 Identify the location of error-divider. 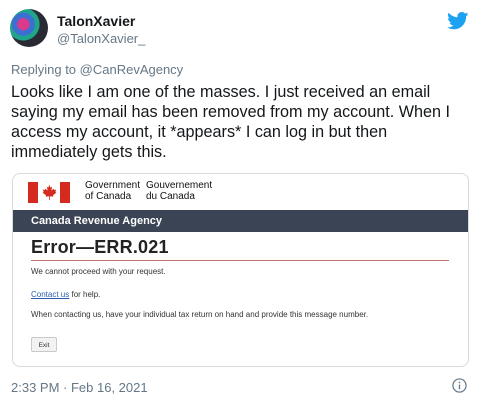
(240, 260).